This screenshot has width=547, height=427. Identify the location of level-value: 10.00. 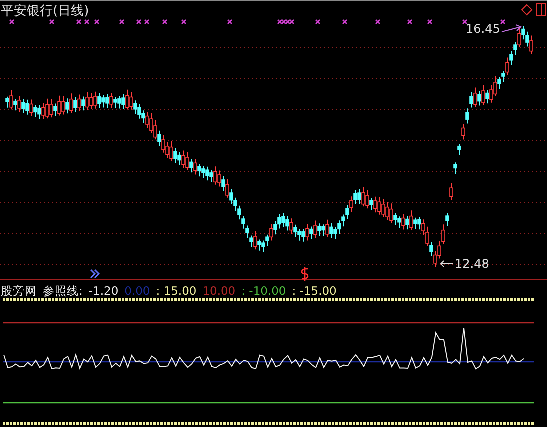
(219, 291).